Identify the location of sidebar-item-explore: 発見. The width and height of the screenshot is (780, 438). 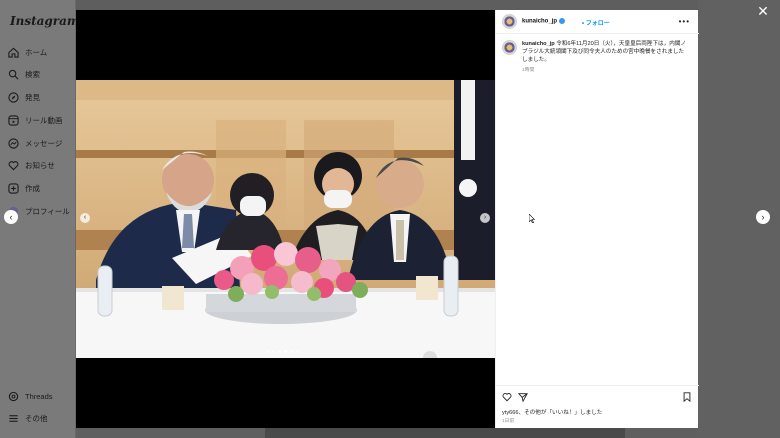
(24, 97).